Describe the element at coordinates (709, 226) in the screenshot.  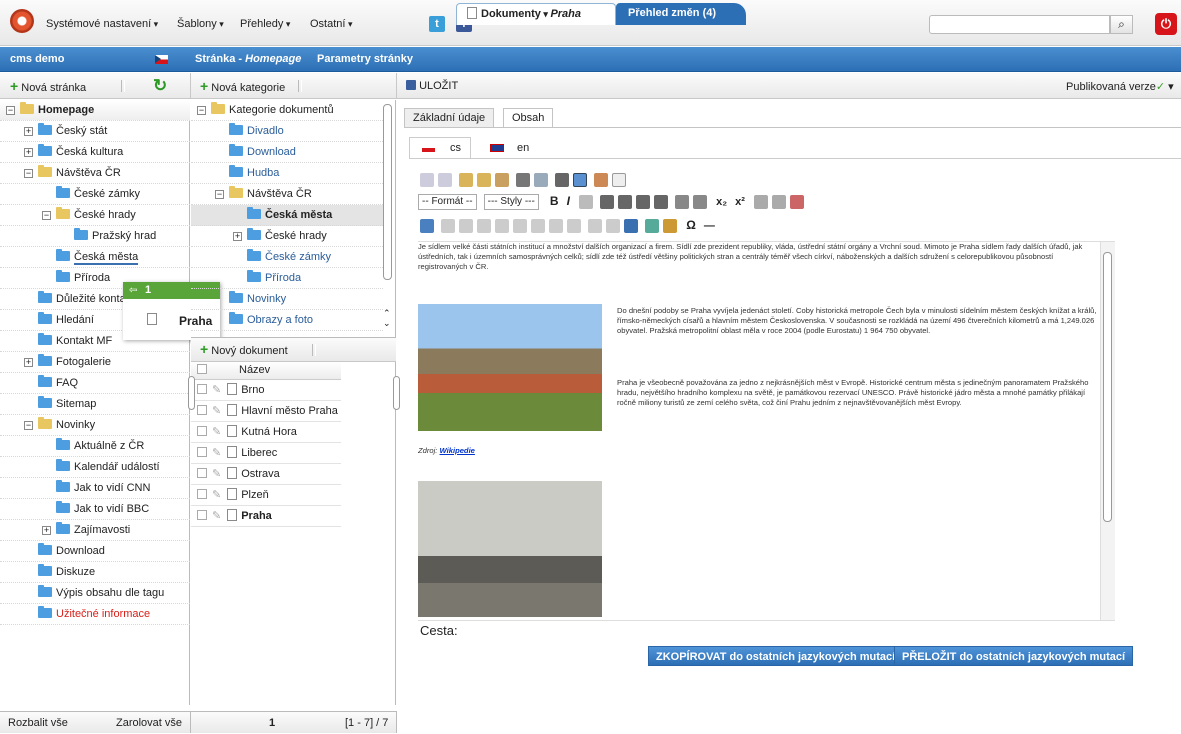
I see `hr-icon: —` at that location.